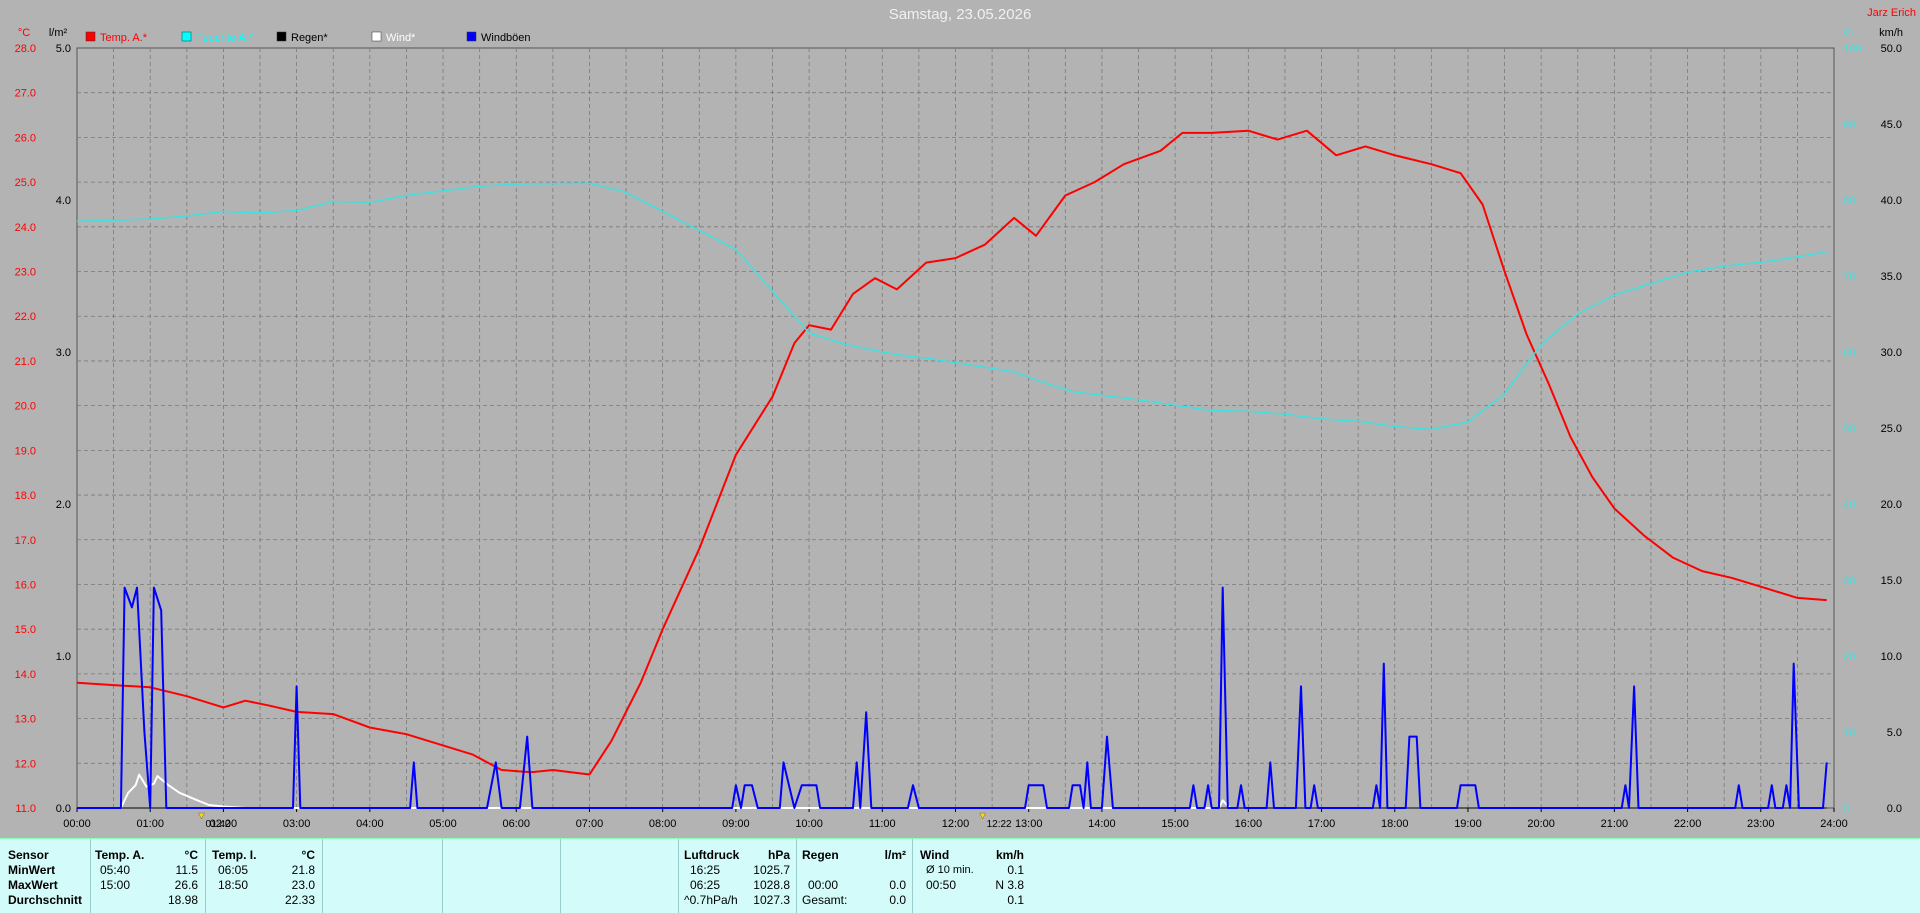  What do you see at coordinates (1849, 353) in the screenshot?
I see `humidity-tick-label: 60` at bounding box center [1849, 353].